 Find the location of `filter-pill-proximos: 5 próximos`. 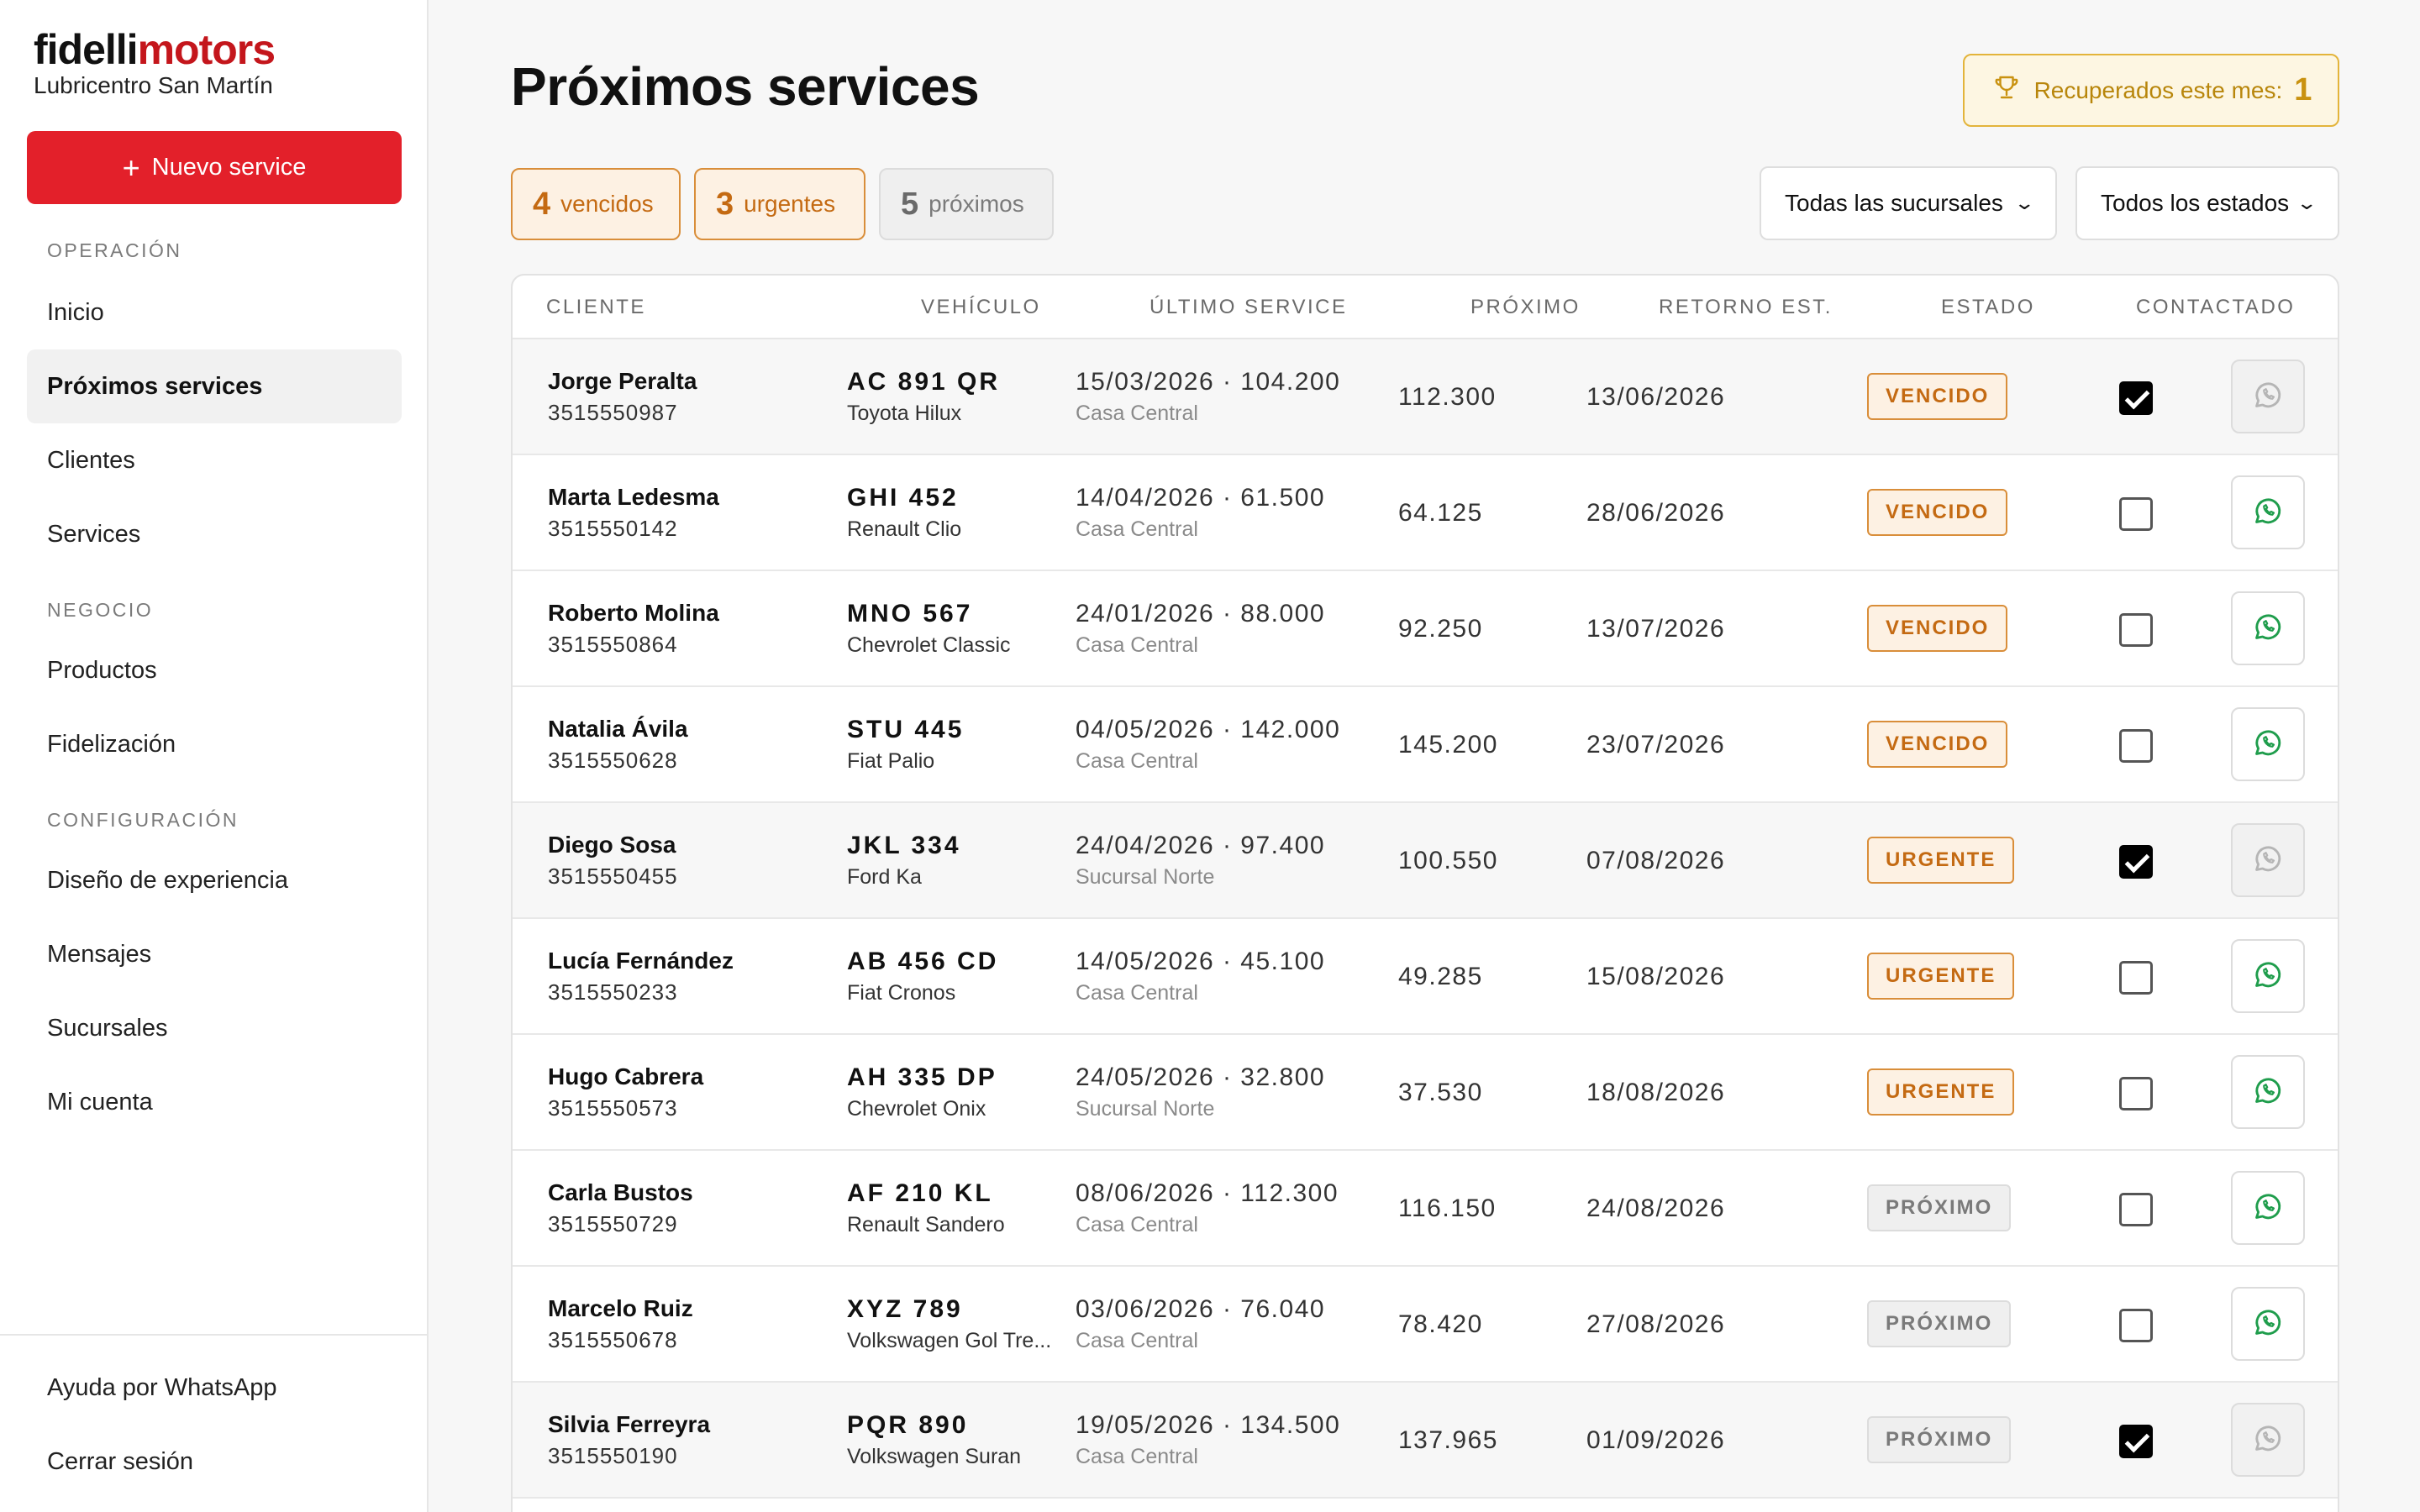

filter-pill-proximos: 5 próximos is located at coordinates (966, 204).